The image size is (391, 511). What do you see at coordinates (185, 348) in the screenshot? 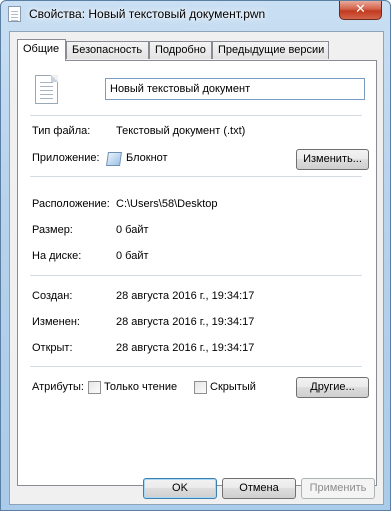
I see `opened-value: 28 августа 2016 г., 19:34:17` at bounding box center [185, 348].